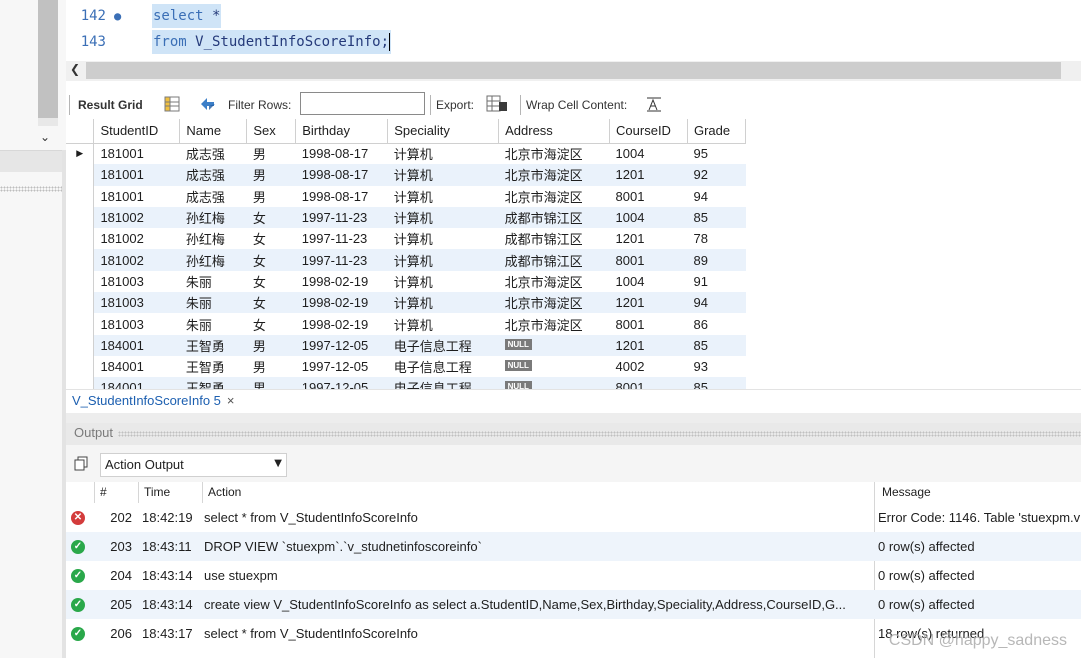 The width and height of the screenshot is (1081, 658). I want to click on tab-result-view: V_StudentInfoScoreInfo 5 ×, so click(153, 401).